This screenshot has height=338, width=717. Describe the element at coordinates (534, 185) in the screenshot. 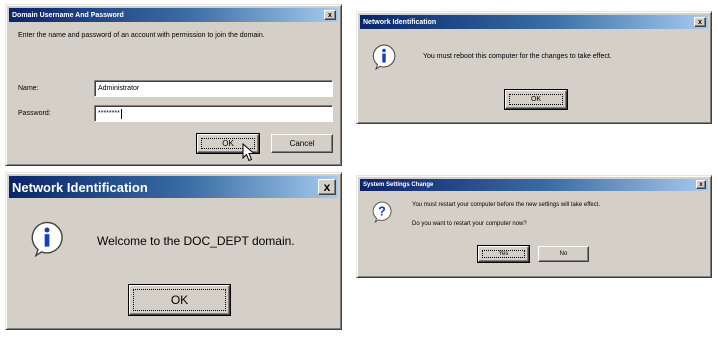

I see `title-bar: System Settings Change x` at that location.